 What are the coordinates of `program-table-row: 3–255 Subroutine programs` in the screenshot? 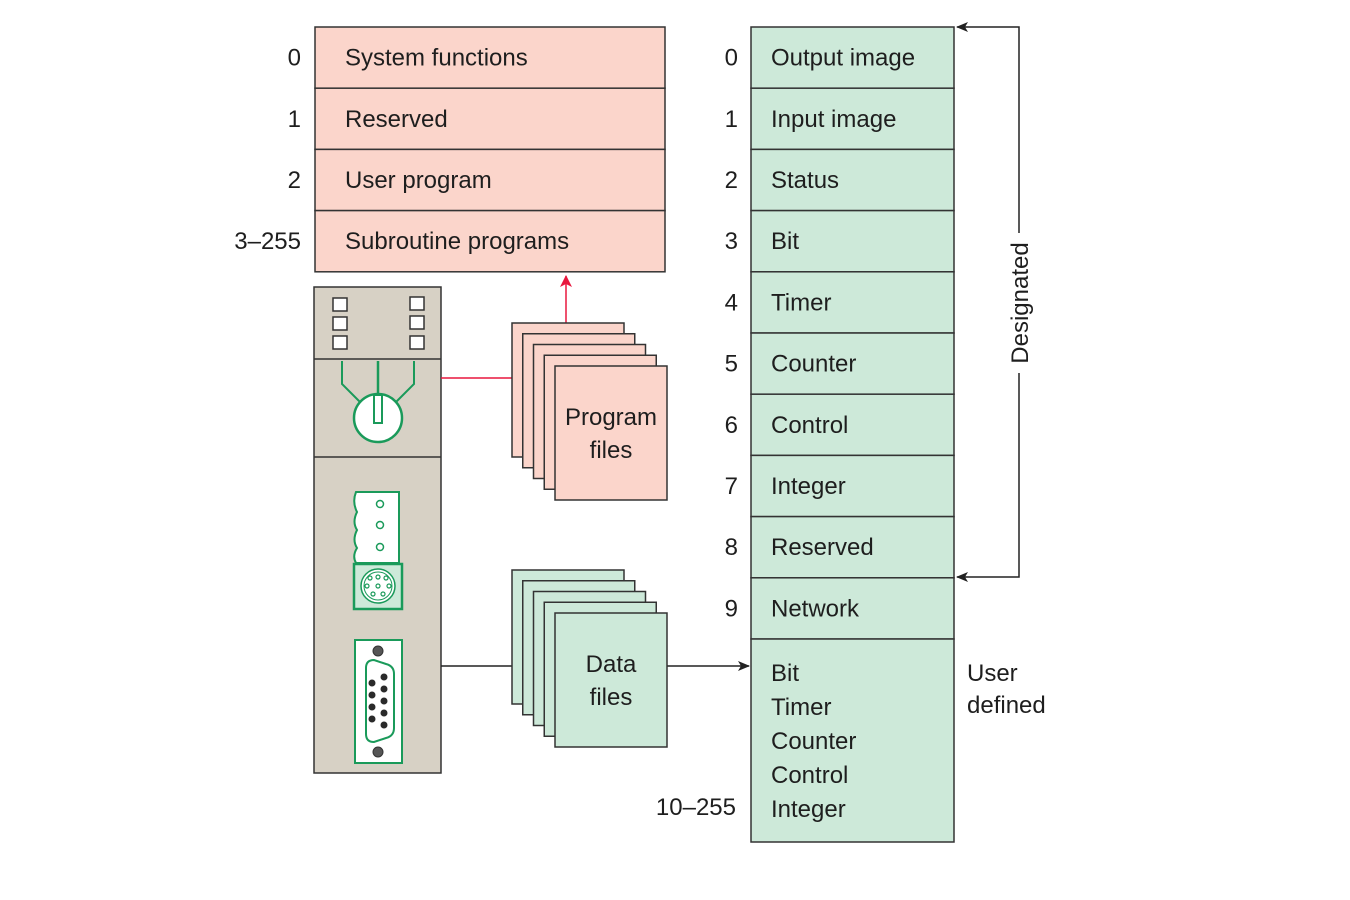 It's located at (450, 241).